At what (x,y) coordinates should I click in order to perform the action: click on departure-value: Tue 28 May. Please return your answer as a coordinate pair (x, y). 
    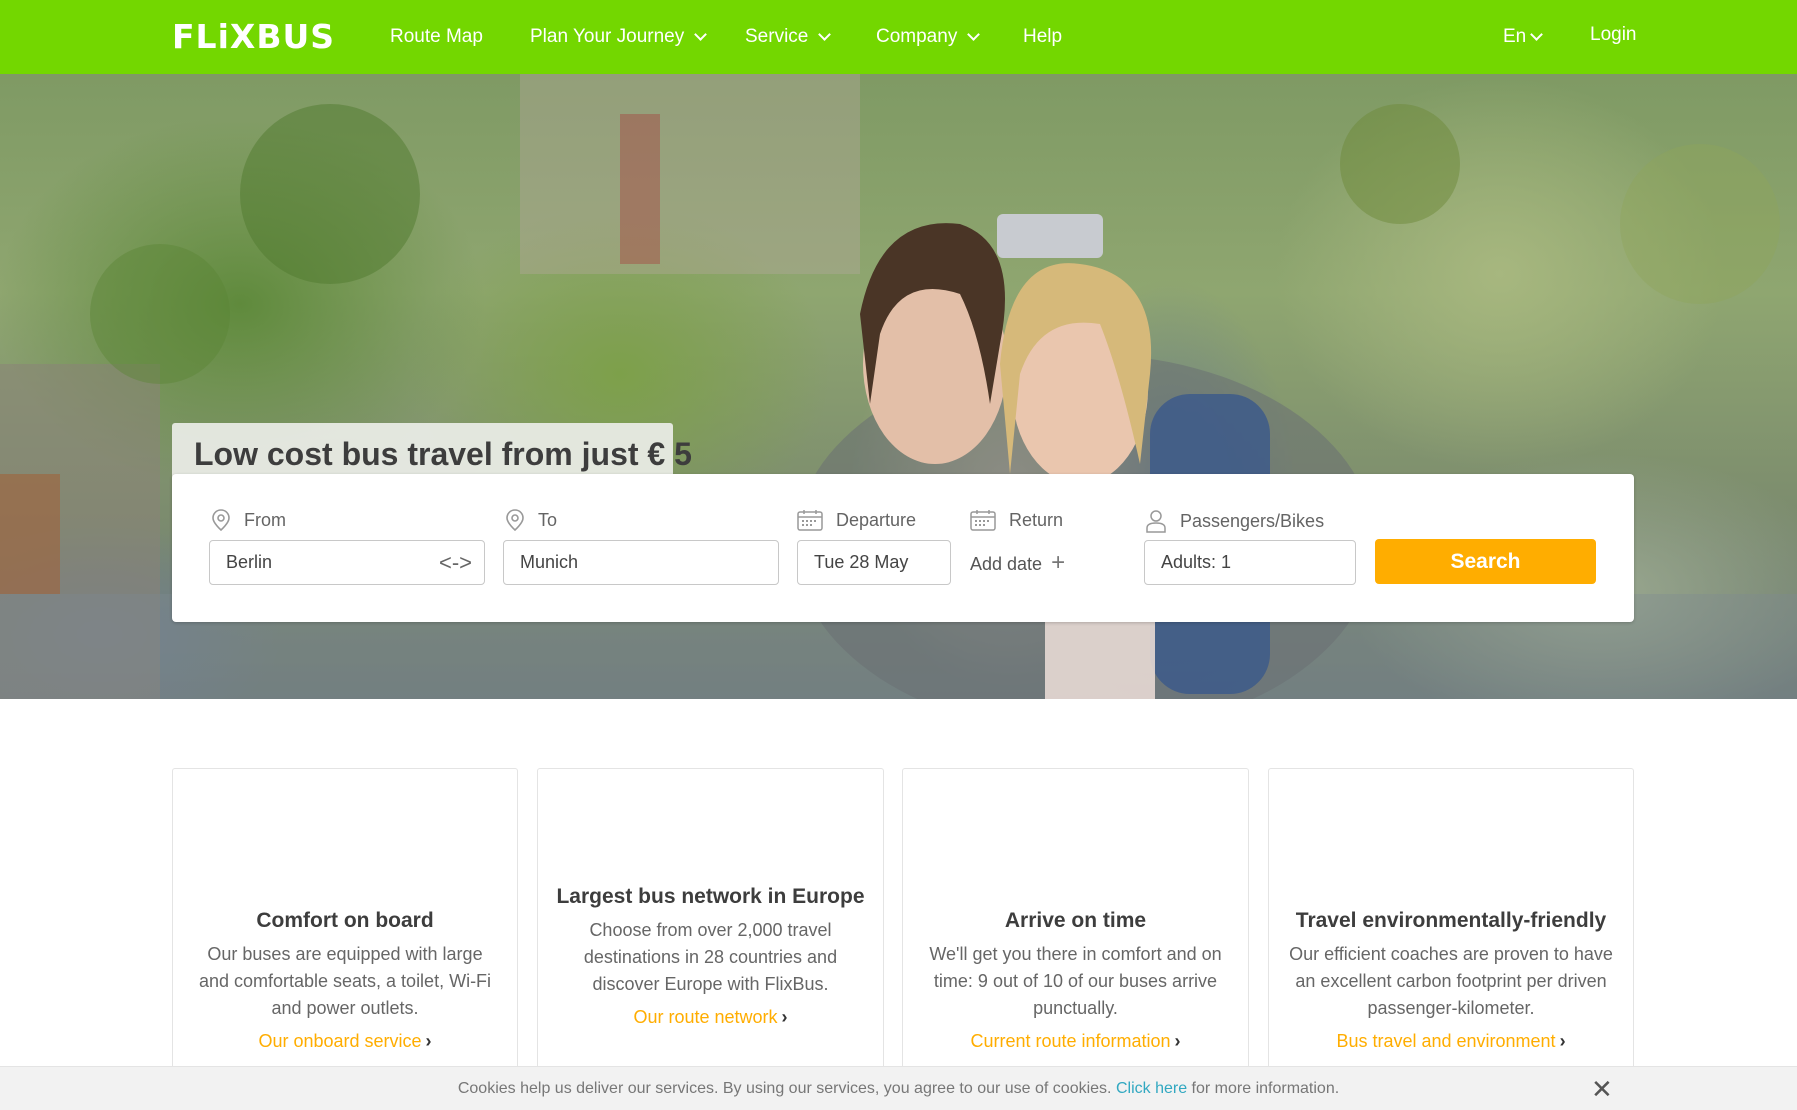
    Looking at the image, I should click on (861, 562).